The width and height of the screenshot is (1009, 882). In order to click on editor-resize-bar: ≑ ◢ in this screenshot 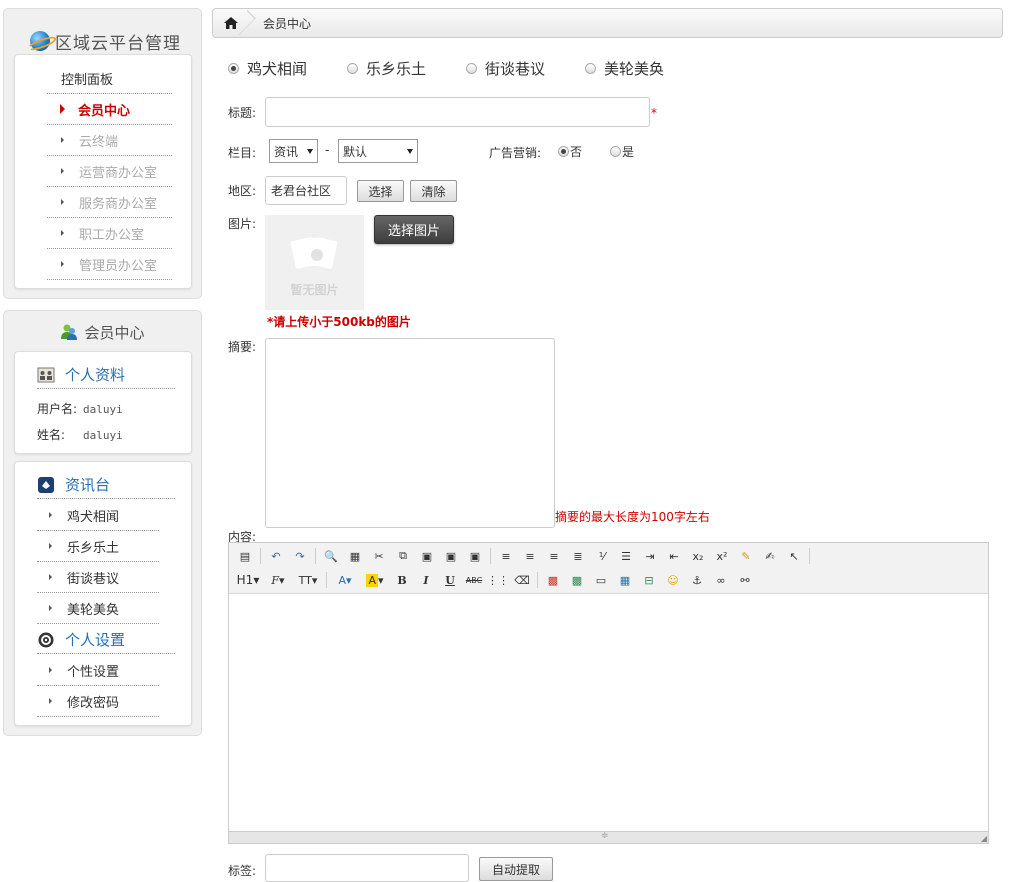, I will do `click(608, 837)`.